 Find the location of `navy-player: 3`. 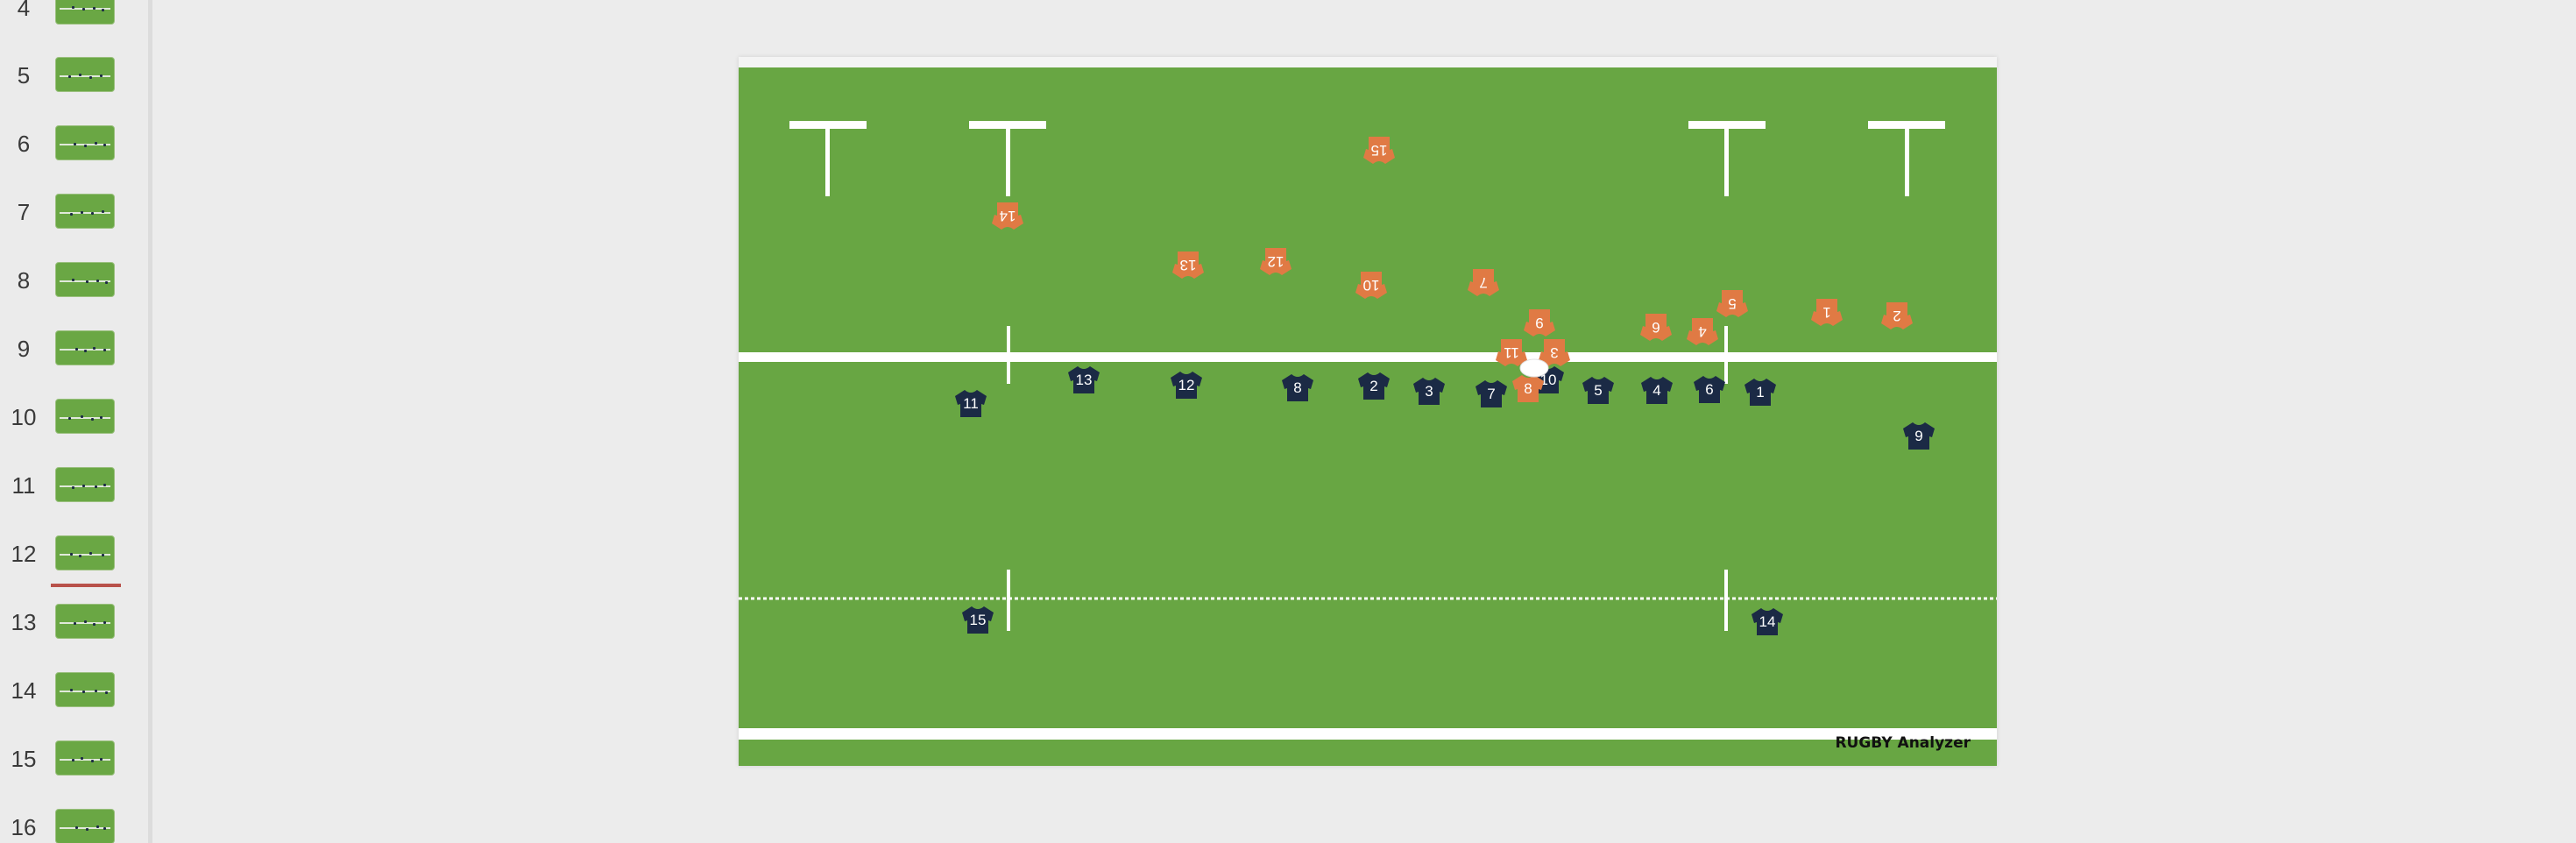

navy-player: 3 is located at coordinates (1429, 391).